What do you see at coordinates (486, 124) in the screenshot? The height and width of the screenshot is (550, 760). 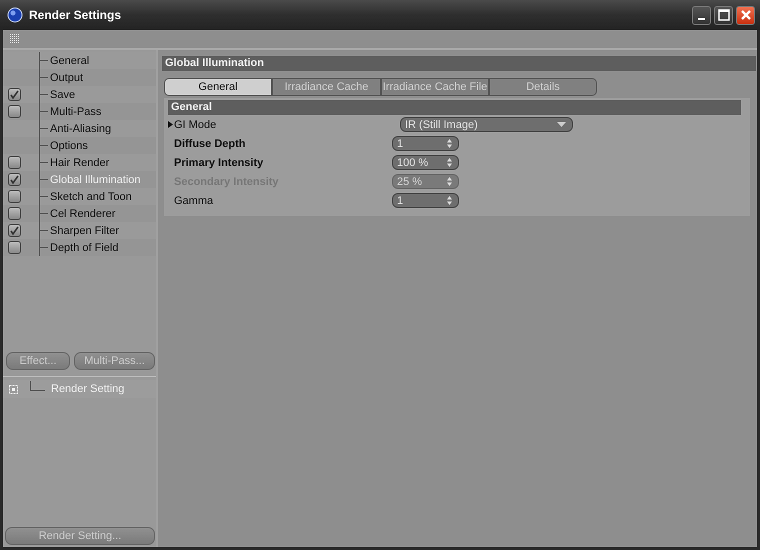 I see `dropdown: IR (Still Image)` at bounding box center [486, 124].